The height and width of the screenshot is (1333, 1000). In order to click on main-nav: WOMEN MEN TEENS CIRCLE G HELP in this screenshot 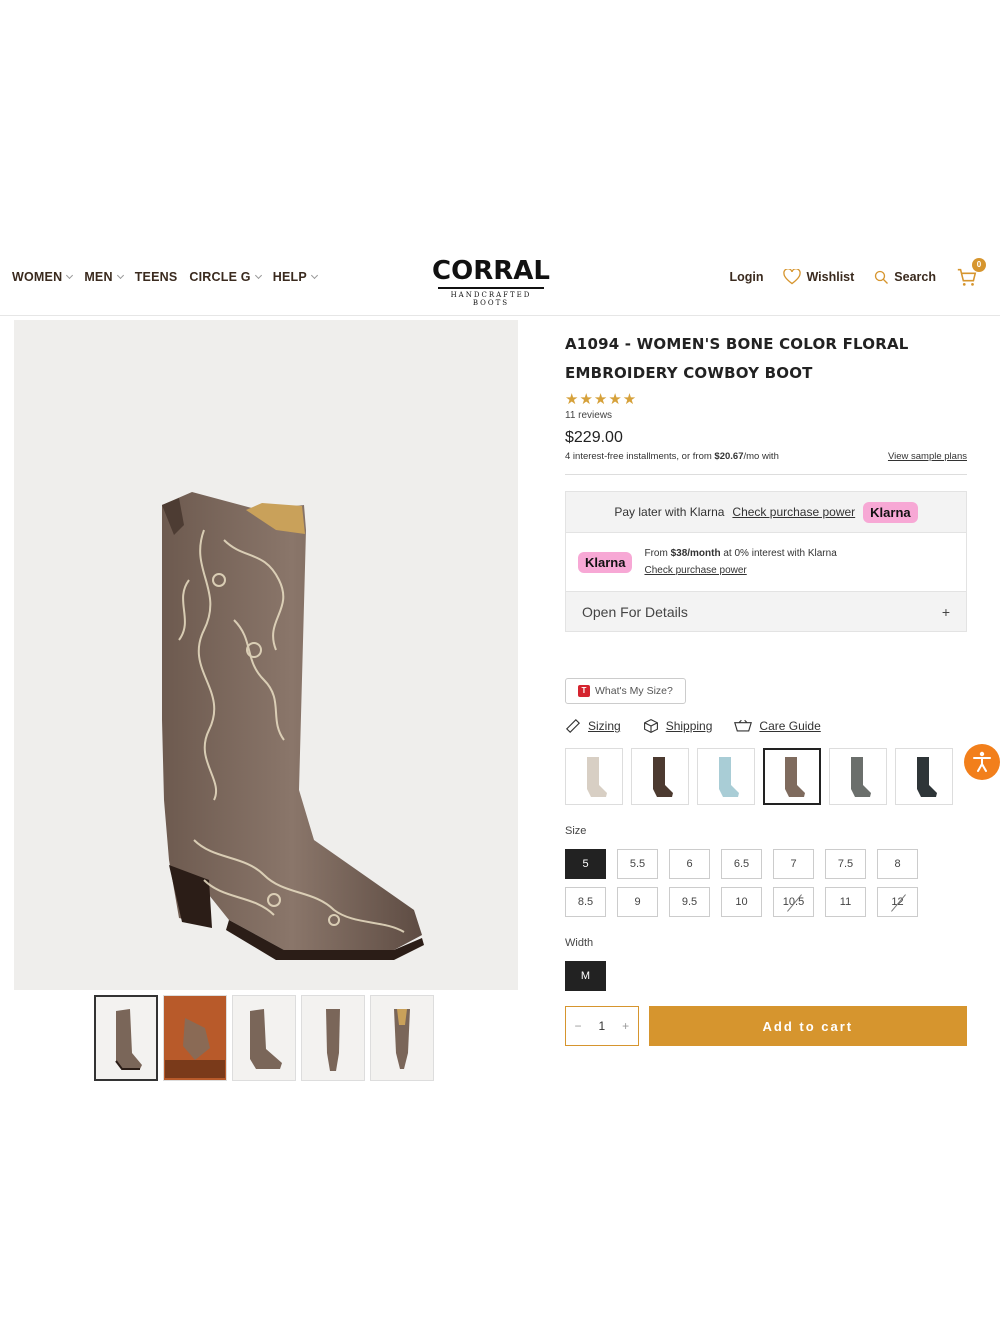, I will do `click(165, 277)`.